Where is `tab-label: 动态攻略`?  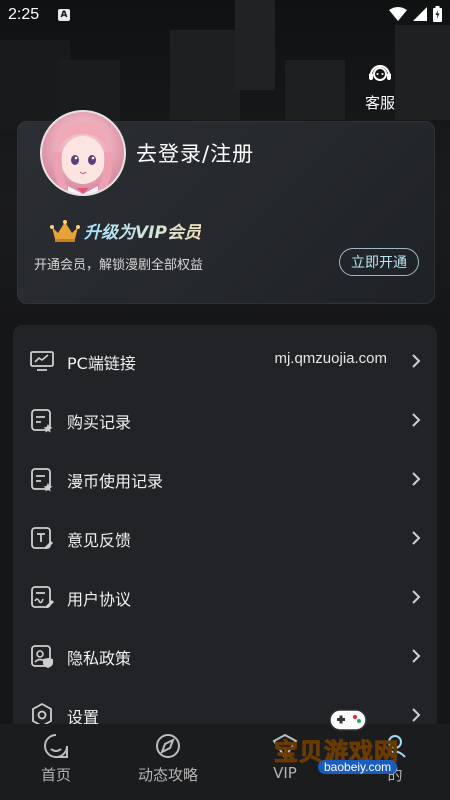
tab-label: 动态攻略 is located at coordinates (167, 775).